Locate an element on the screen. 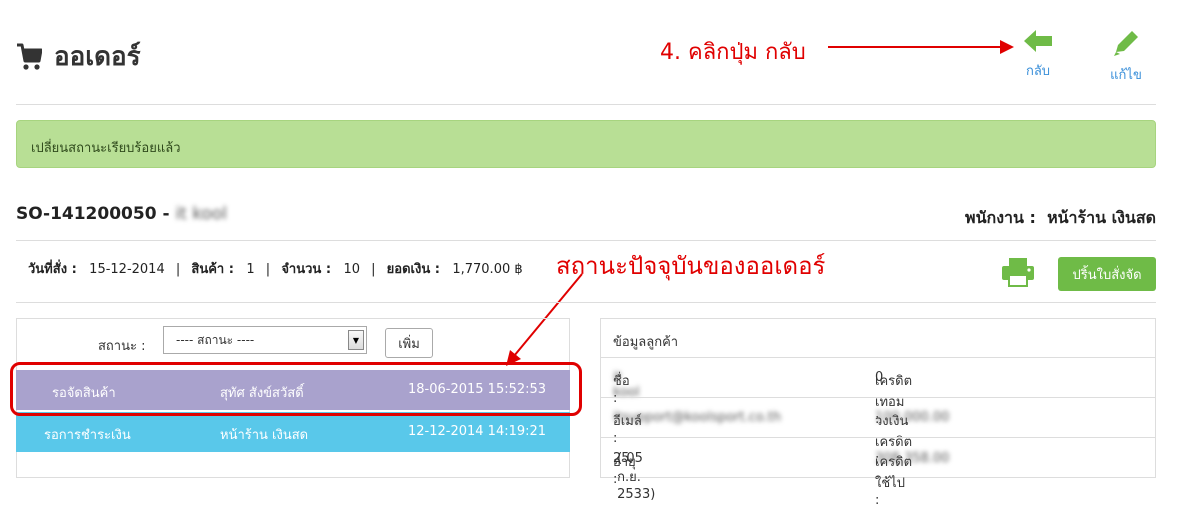 The height and width of the screenshot is (508, 1178). order-number-text: SO-141200050 is located at coordinates (86, 214).